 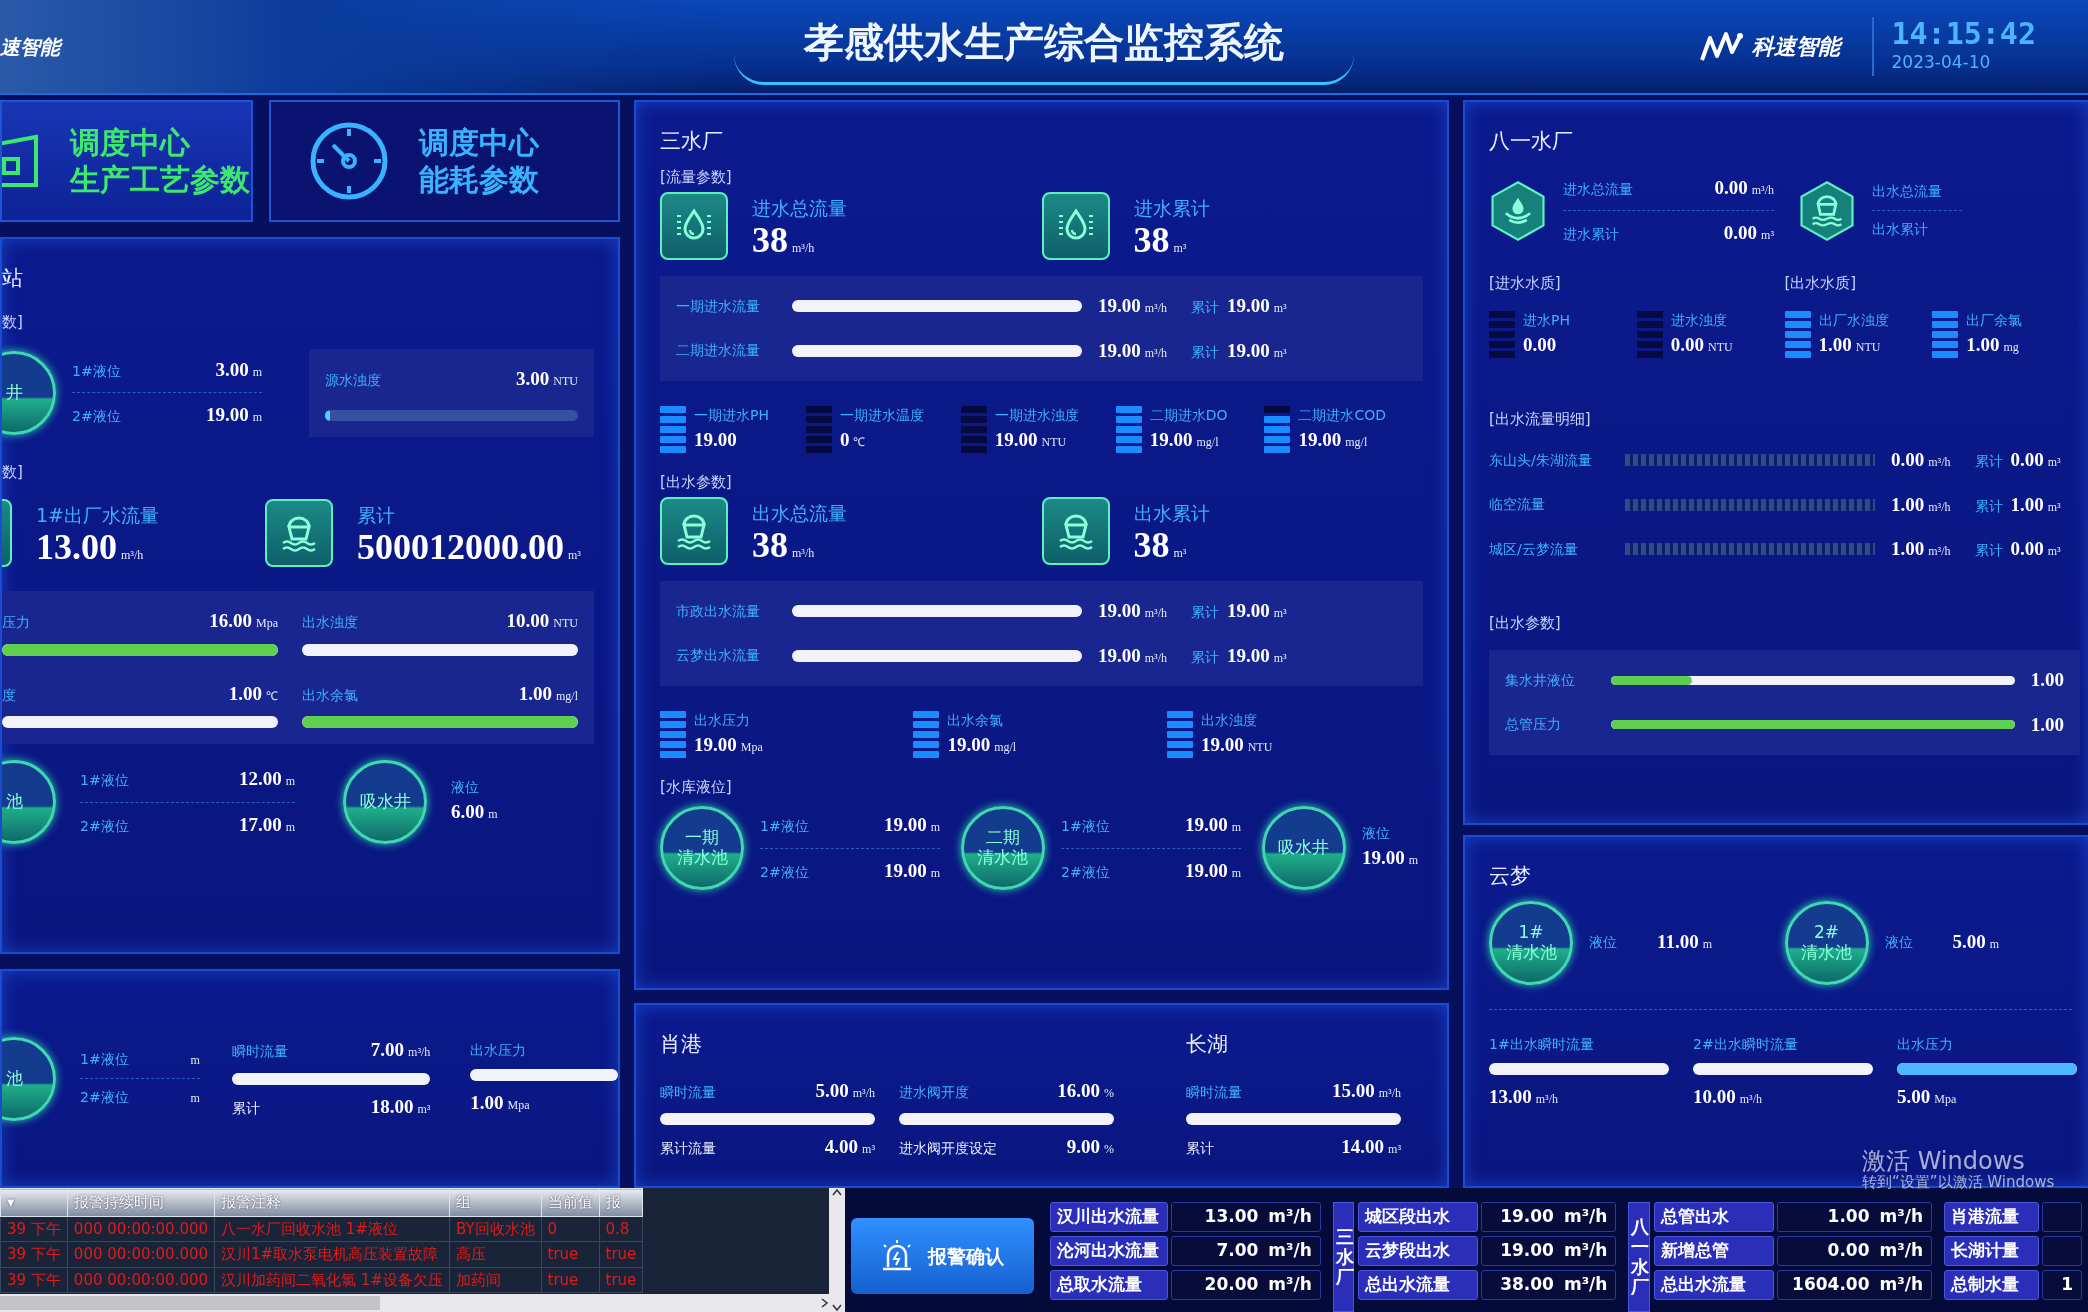 What do you see at coordinates (1527, 1284) in the screenshot?
I see `value-text: 38.00` at bounding box center [1527, 1284].